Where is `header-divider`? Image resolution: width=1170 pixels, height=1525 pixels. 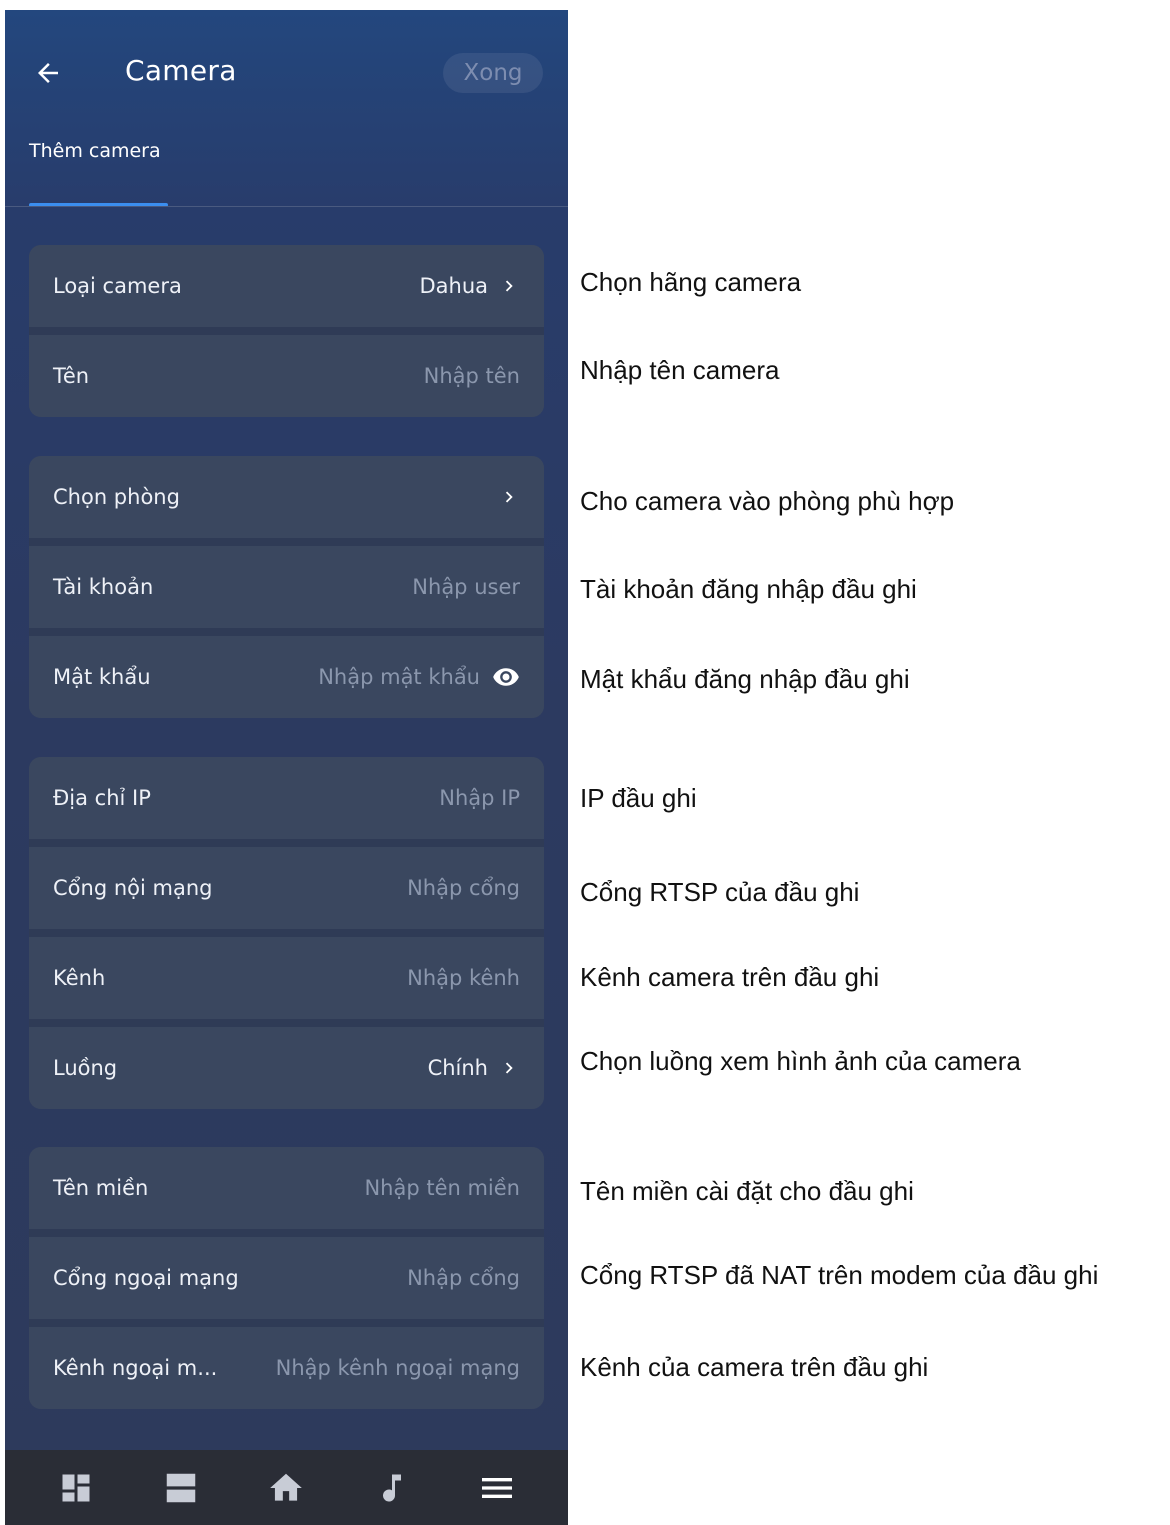
header-divider is located at coordinates (286, 206).